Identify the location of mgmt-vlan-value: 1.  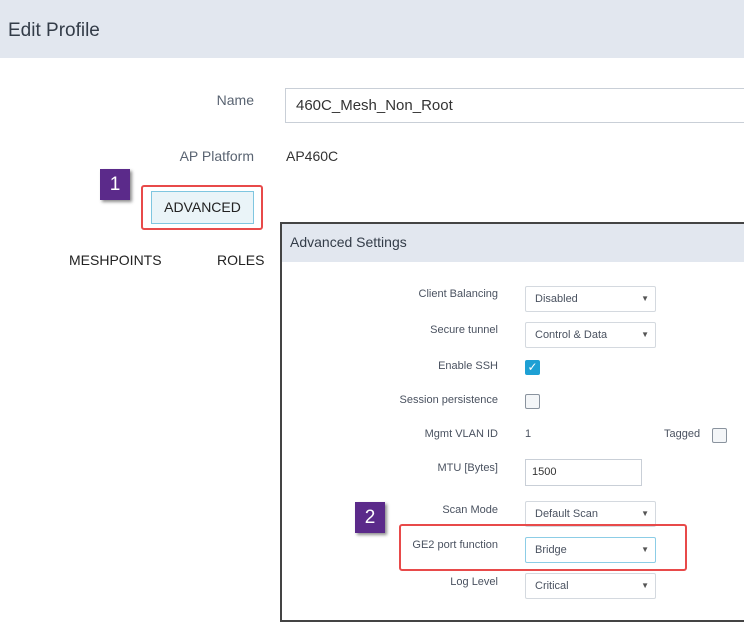
(528, 434).